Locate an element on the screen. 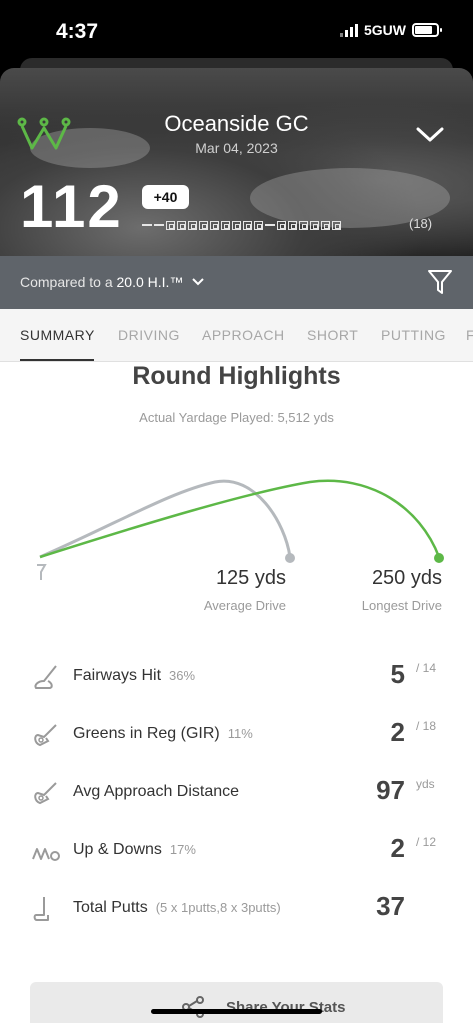  tab-more: F is located at coordinates (469, 335).